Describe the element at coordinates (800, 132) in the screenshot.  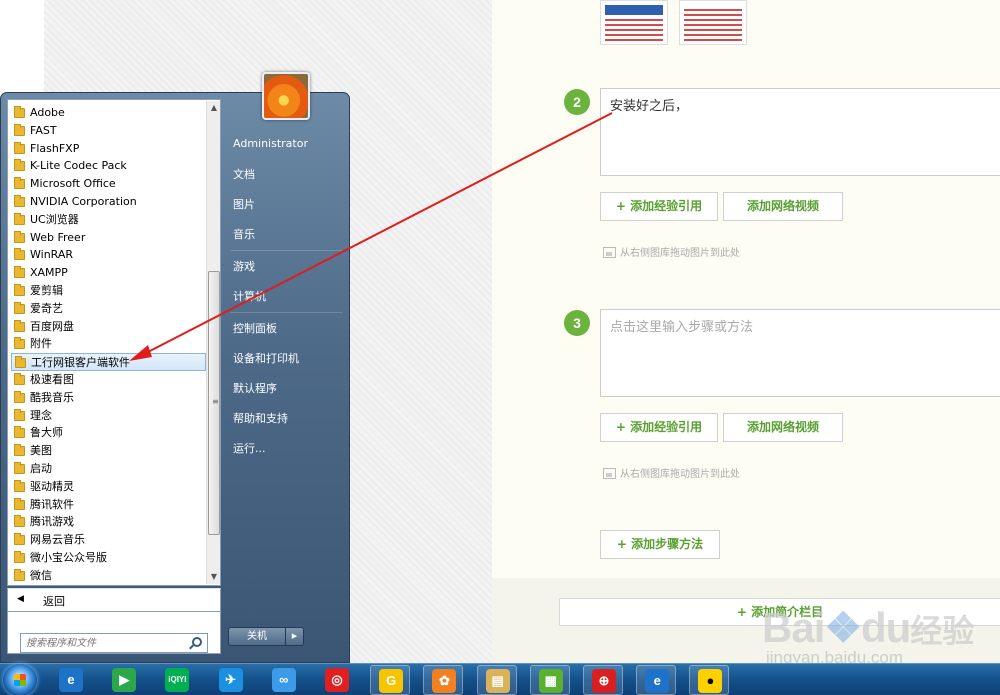
I see `step-2-textarea: 安装好之后，` at that location.